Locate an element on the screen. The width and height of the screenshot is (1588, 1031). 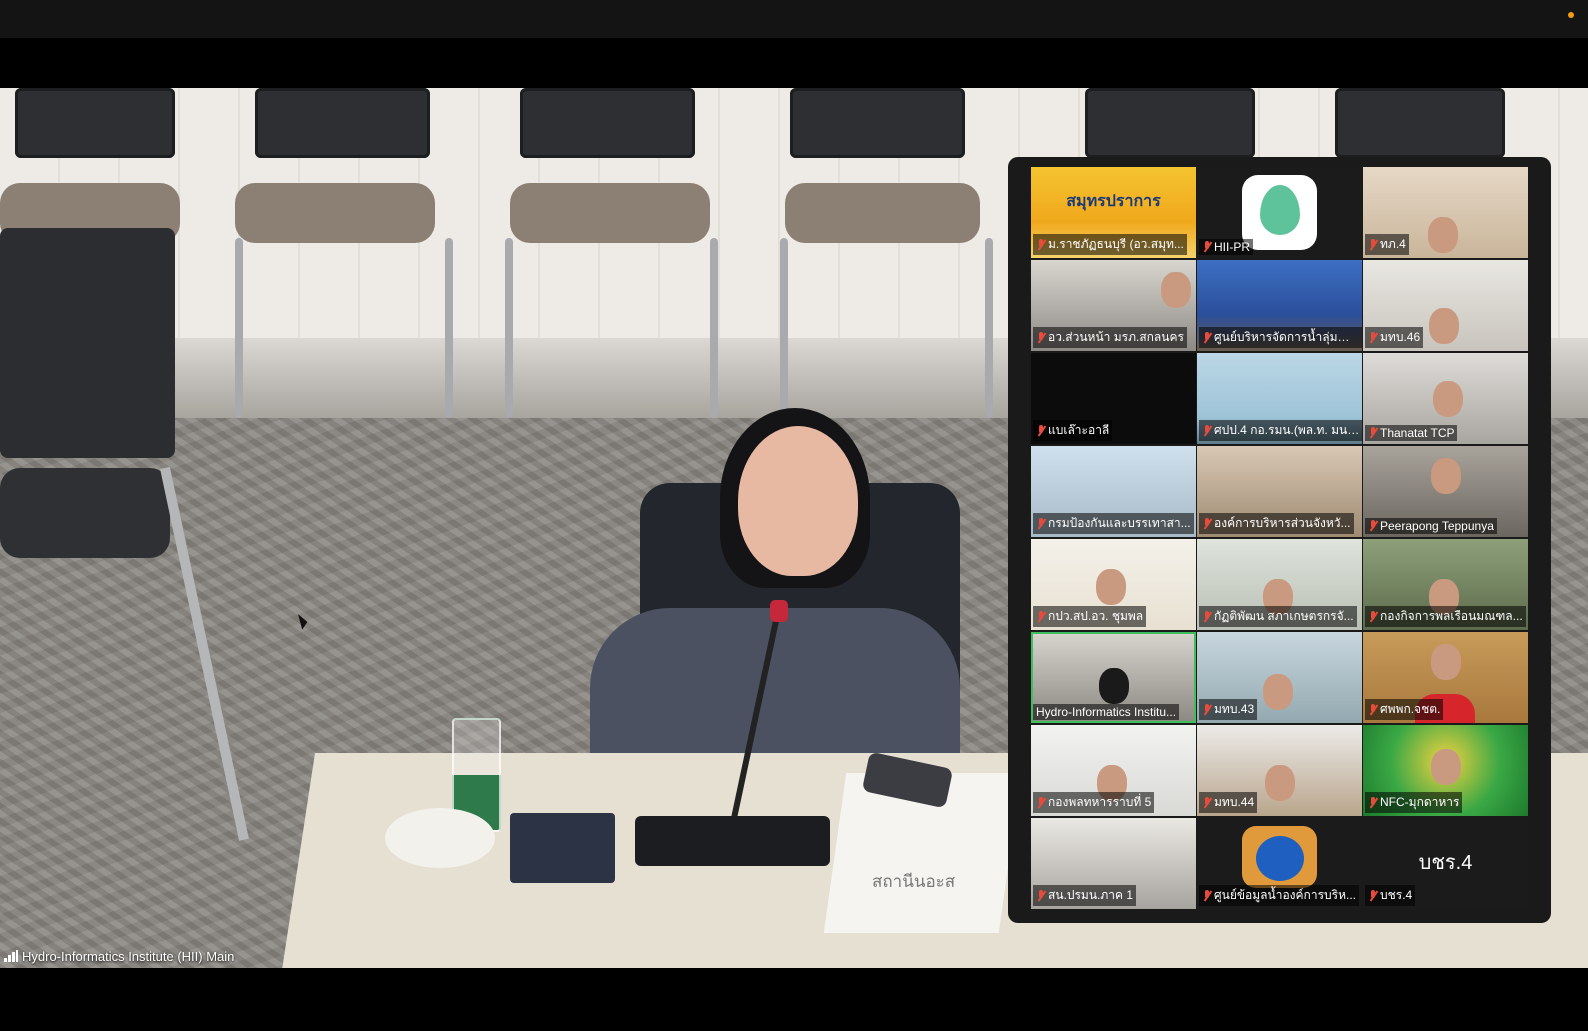
microphone-base is located at coordinates (732, 841).